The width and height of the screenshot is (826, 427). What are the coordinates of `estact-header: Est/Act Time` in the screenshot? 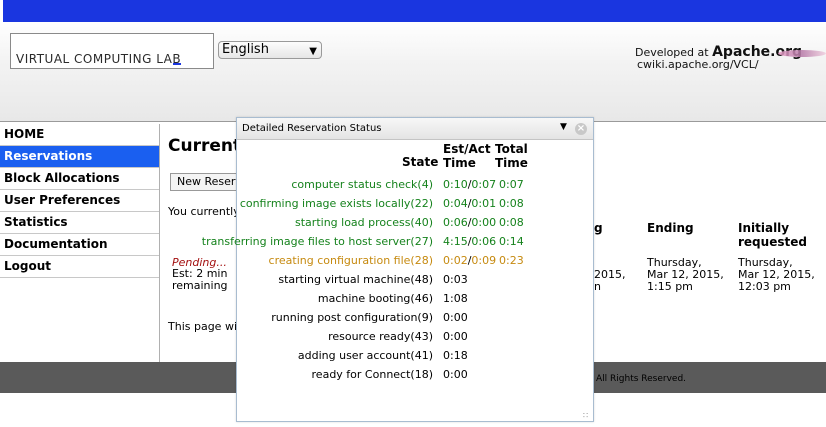 It's located at (467, 156).